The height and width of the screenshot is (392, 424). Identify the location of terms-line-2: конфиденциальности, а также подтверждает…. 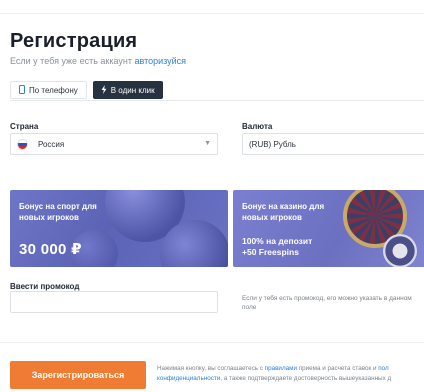
(287, 379).